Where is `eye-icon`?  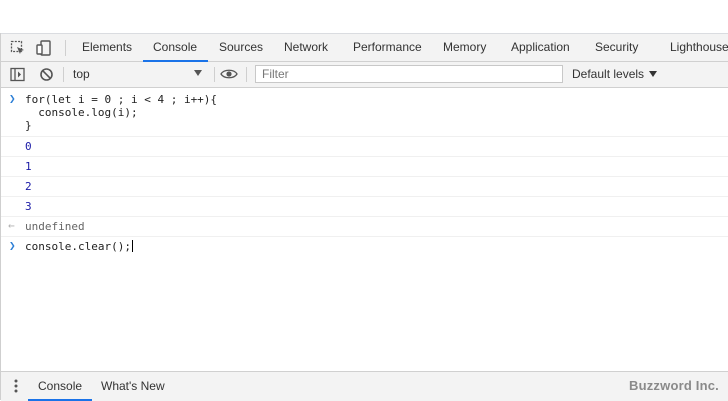 eye-icon is located at coordinates (229, 74).